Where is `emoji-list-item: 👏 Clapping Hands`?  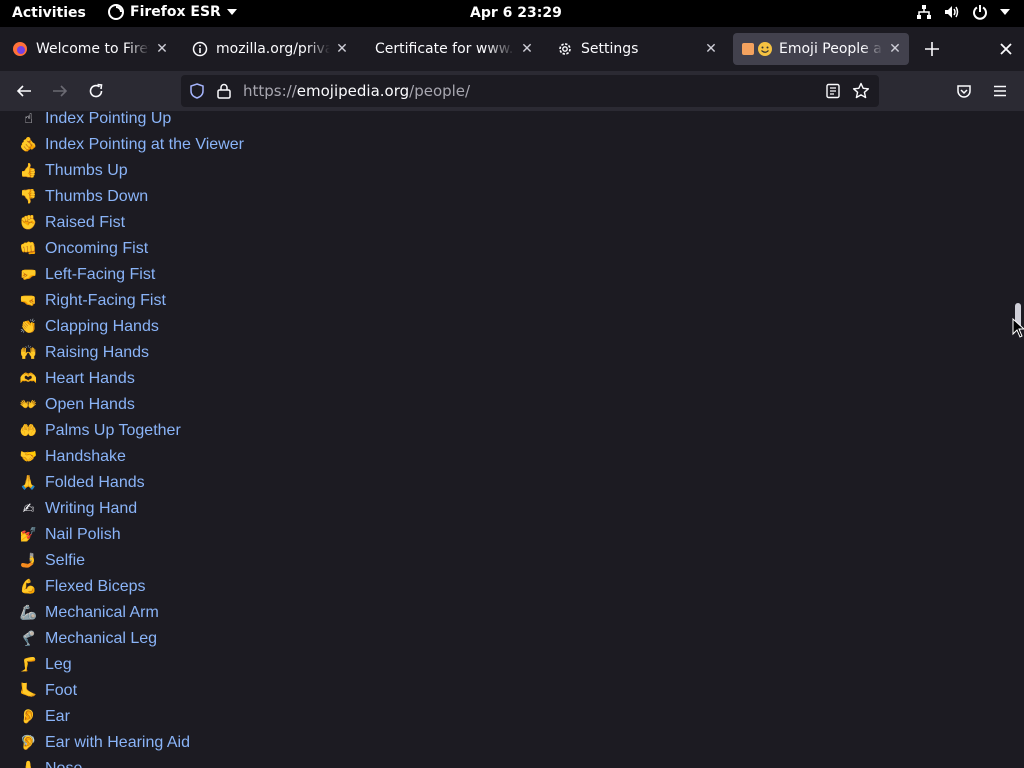 emoji-list-item: 👏 Clapping Hands is located at coordinates (132, 327).